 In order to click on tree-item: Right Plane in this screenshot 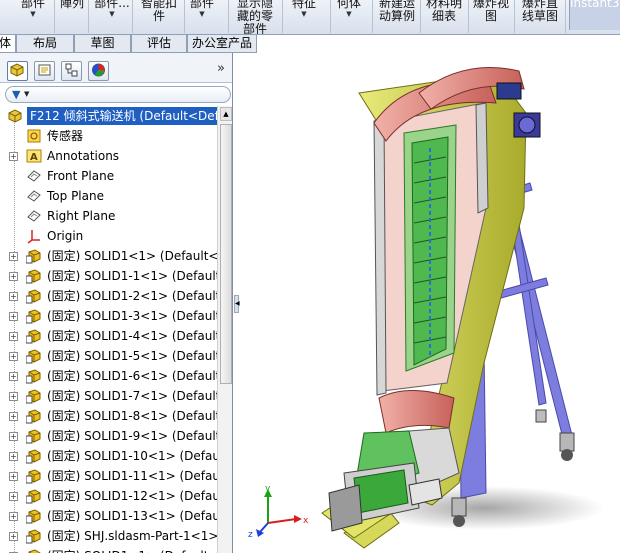, I will do `click(108, 216)`.